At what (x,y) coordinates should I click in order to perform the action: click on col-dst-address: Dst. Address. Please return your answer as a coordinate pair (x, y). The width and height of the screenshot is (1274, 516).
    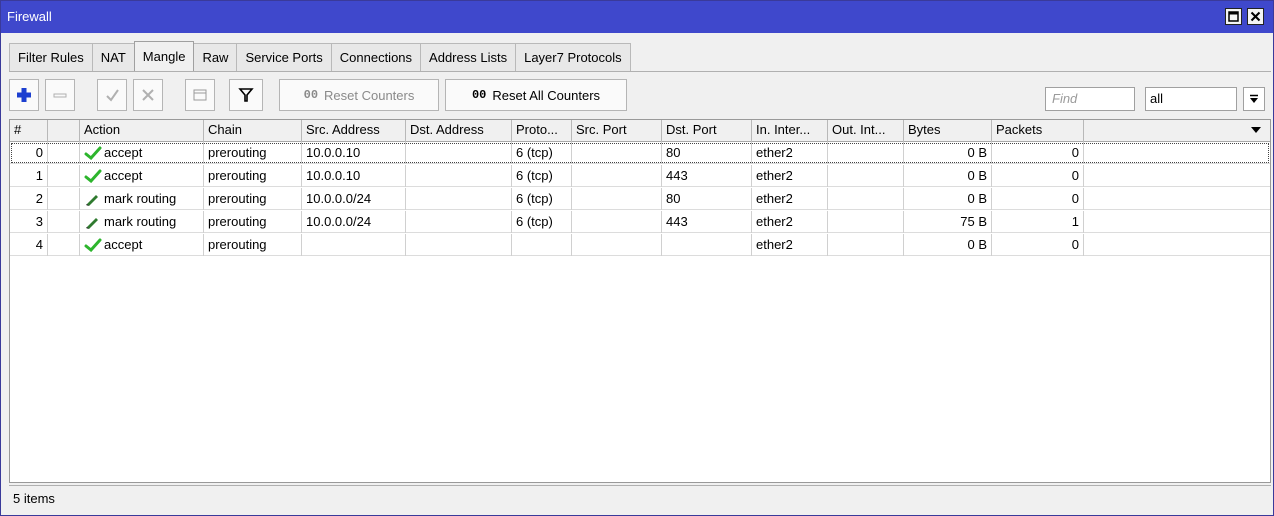
    Looking at the image, I should click on (459, 131).